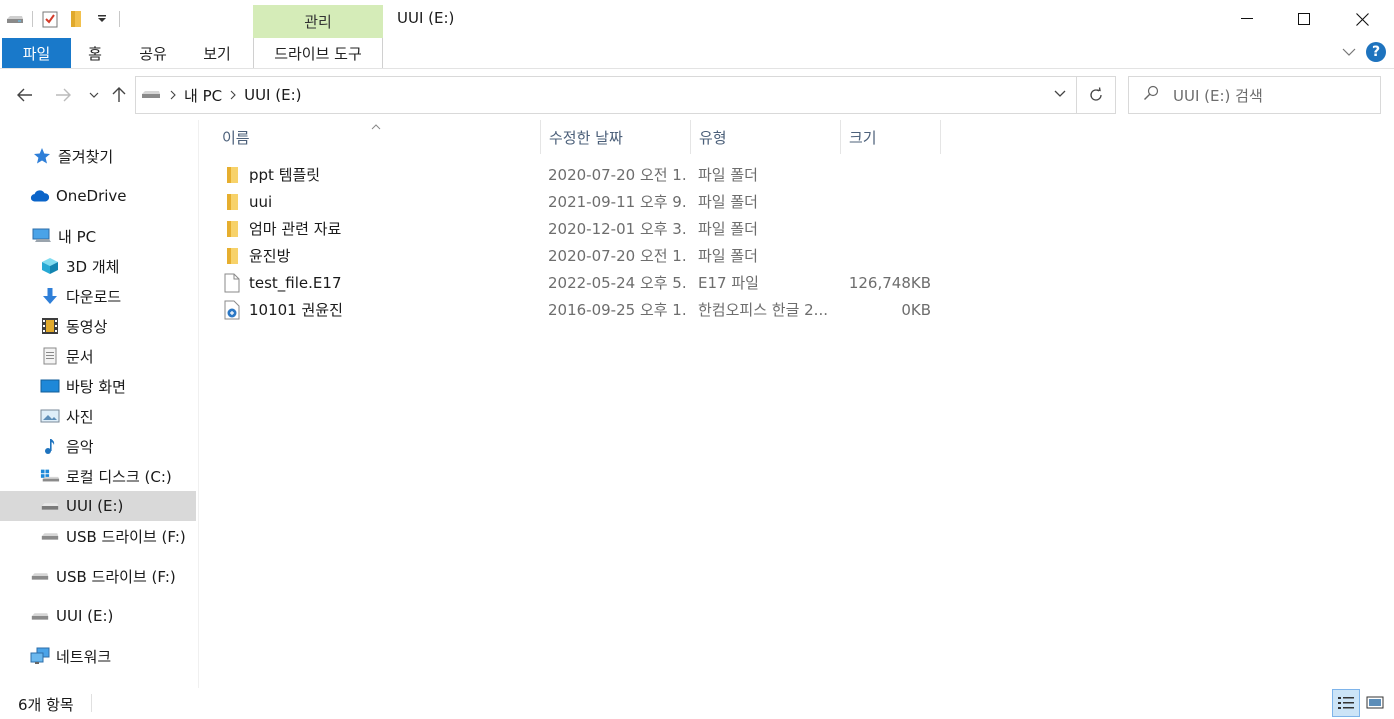 This screenshot has height=719, width=1394. I want to click on table-row: ppt 템플릿 2020-07-20 오전 1... 파일 폴더, so click(582, 174).